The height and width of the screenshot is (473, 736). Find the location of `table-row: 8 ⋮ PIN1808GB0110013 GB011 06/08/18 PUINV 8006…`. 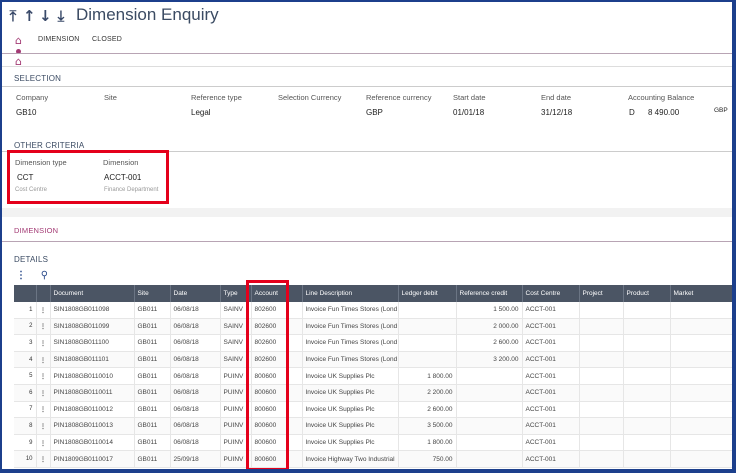

table-row: 8 ⋮ PIN1808GB0110013 GB011 06/08/18 PUINV 8006… is located at coordinates (373, 426).